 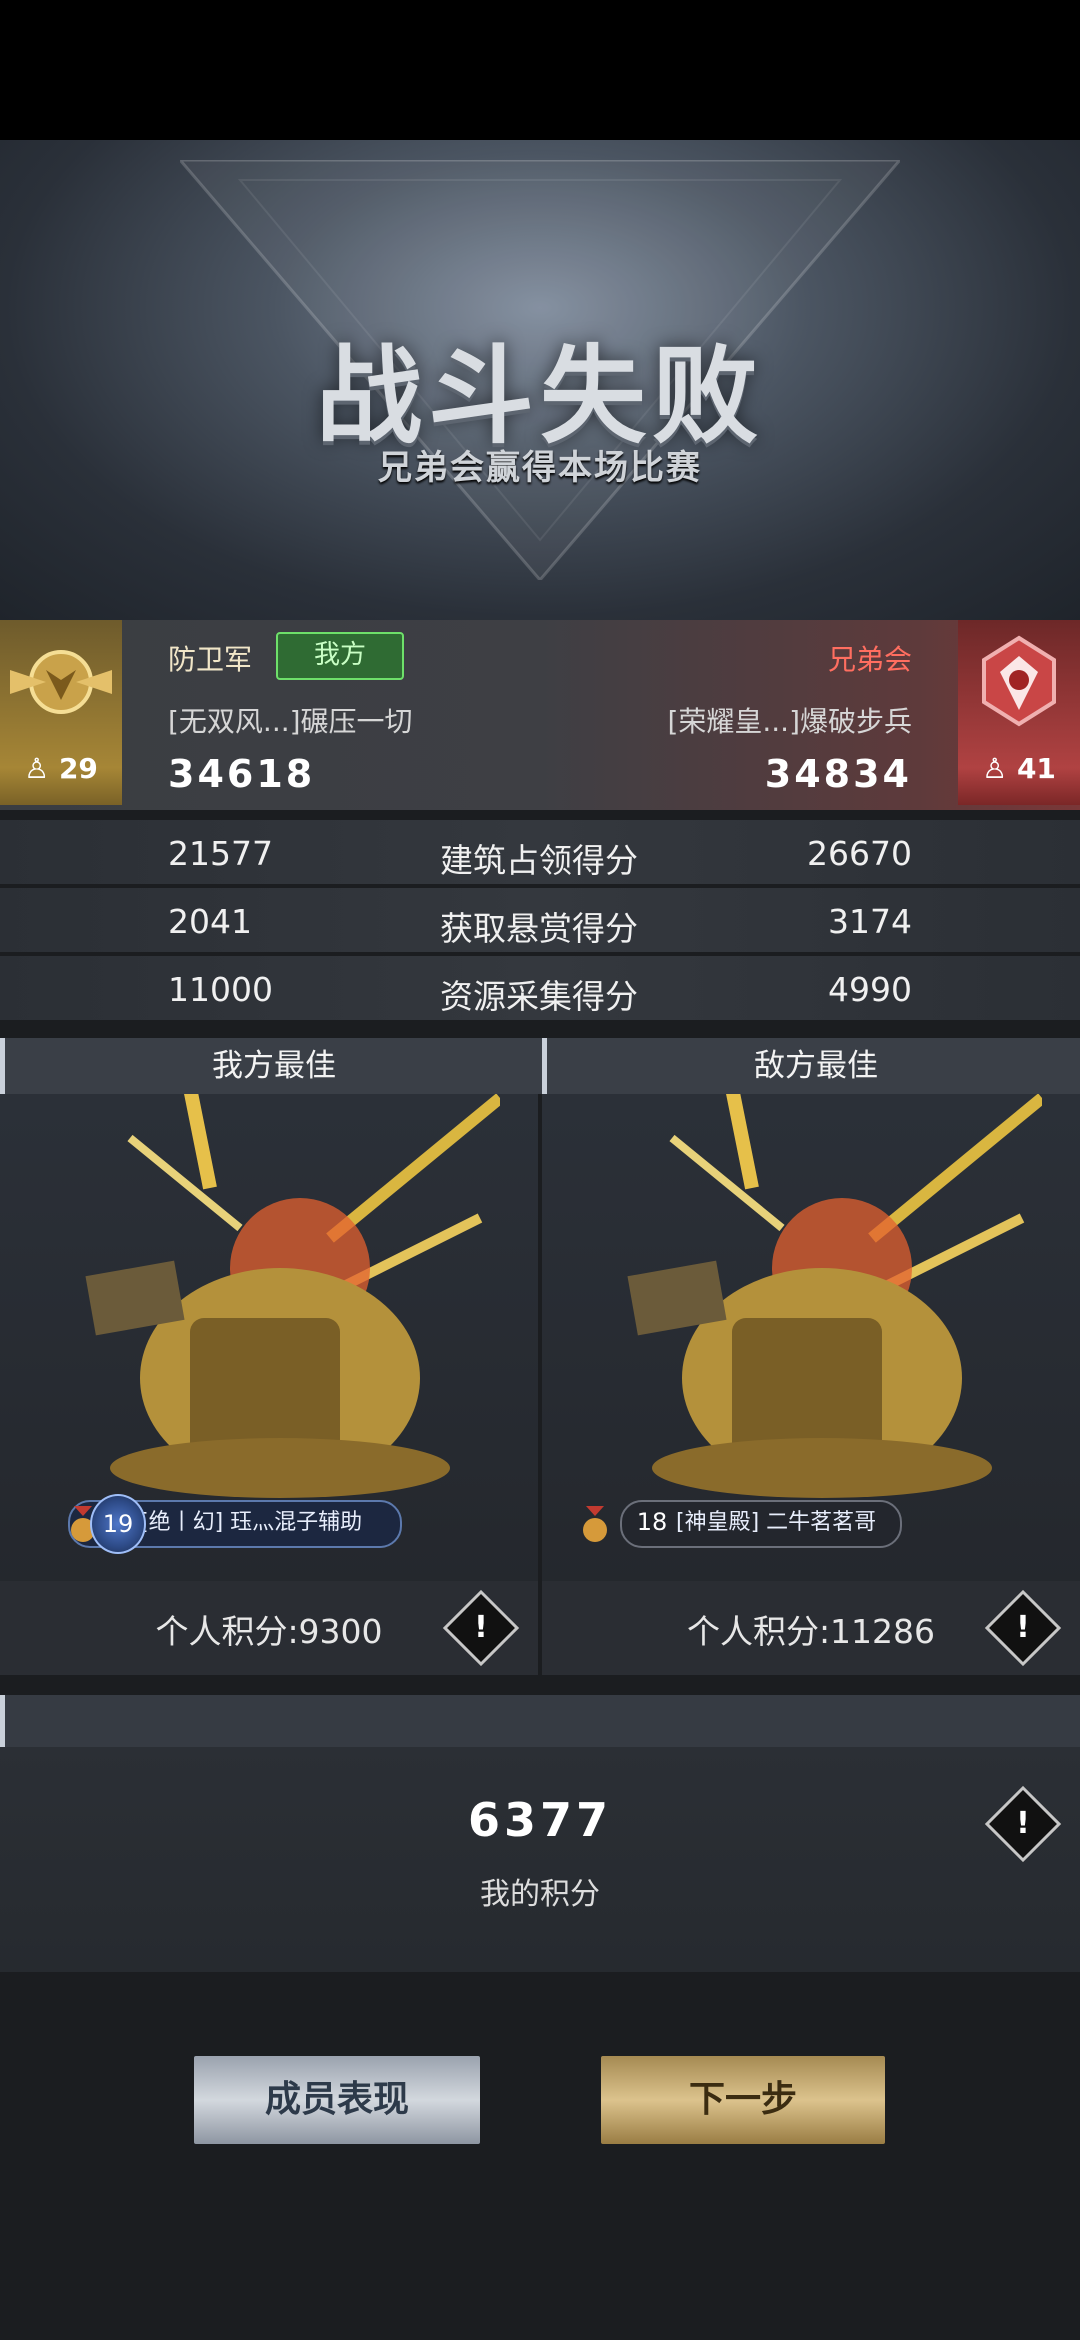 I want to click on stat-row: 21577 建筑占领得分 26670, so click(x=540, y=852).